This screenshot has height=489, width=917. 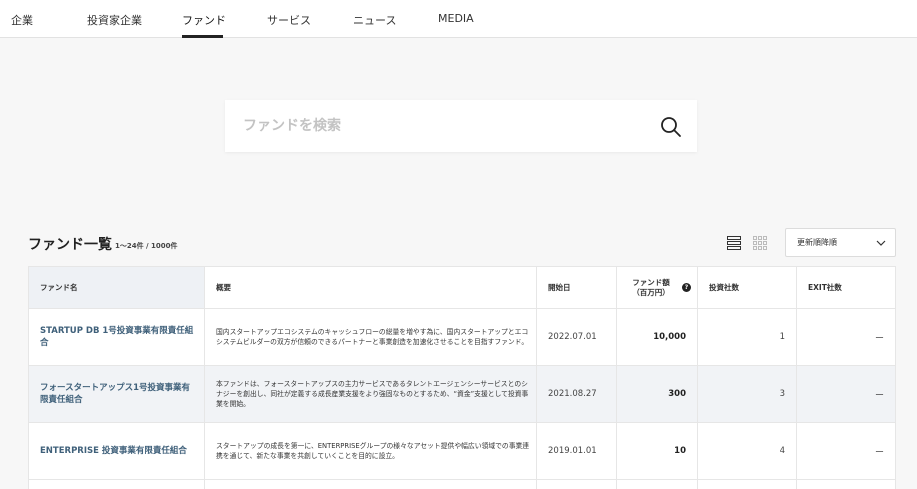 I want to click on nav-item-services: サービス, so click(x=289, y=20).